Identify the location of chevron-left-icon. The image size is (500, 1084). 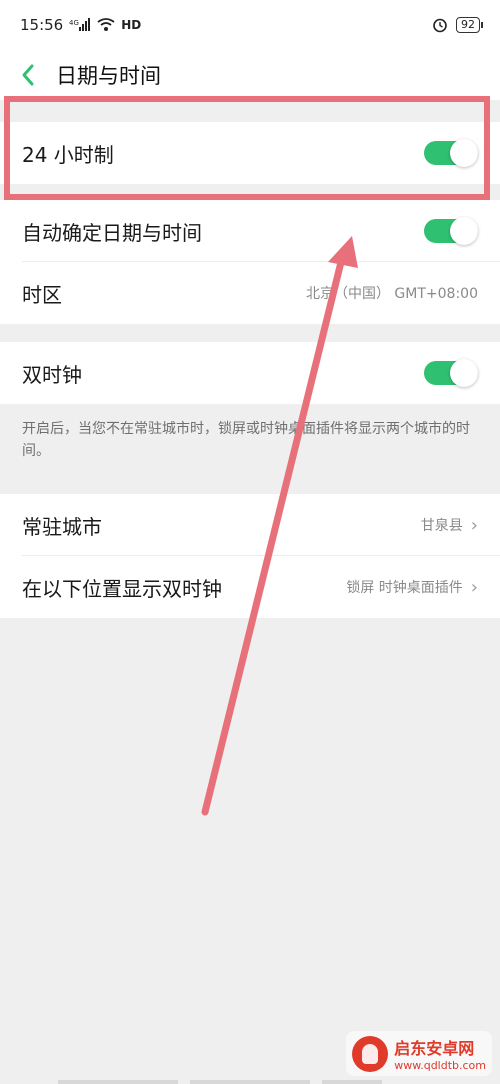
(28, 75).